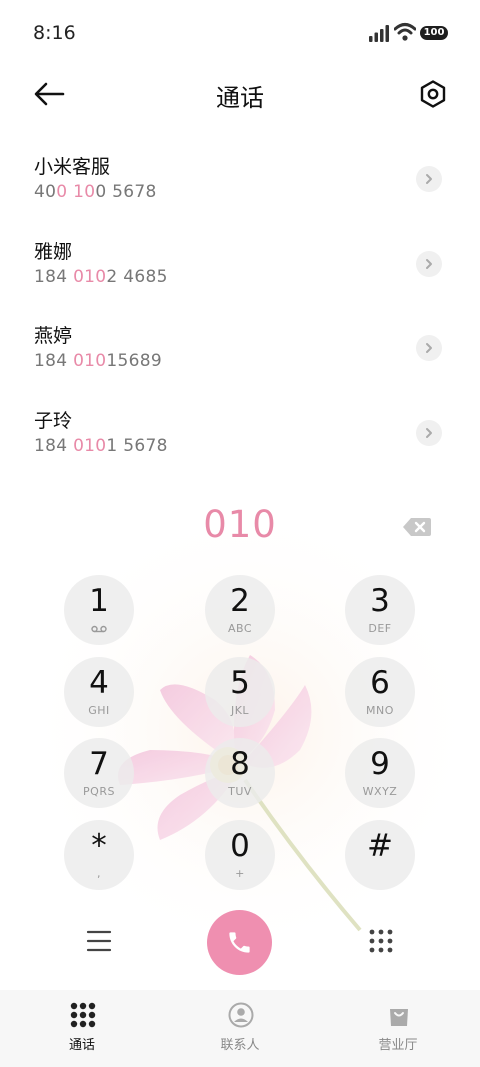  I want to click on page-title: 通话, so click(240, 98).